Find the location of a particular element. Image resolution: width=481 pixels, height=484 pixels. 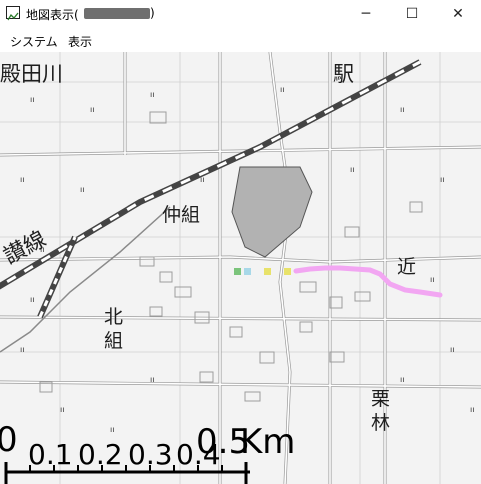

scale-label-0.2: 0.2 is located at coordinates (100, 454).